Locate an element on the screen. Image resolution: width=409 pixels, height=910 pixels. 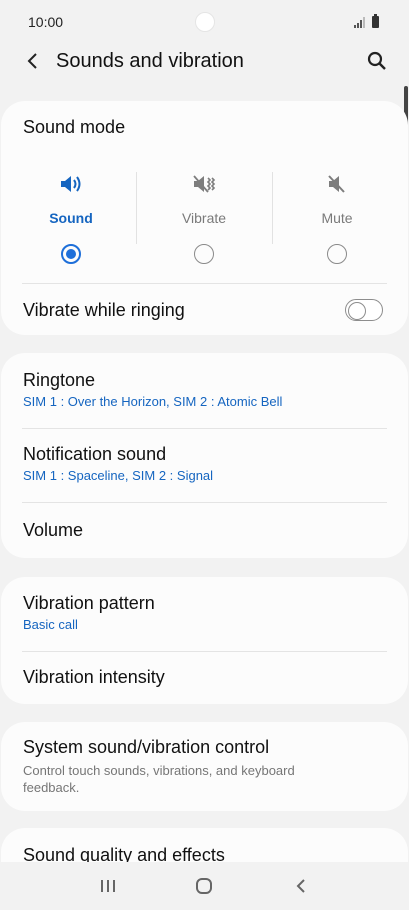
mode-label-sound: Sound is located at coordinates (71, 218).